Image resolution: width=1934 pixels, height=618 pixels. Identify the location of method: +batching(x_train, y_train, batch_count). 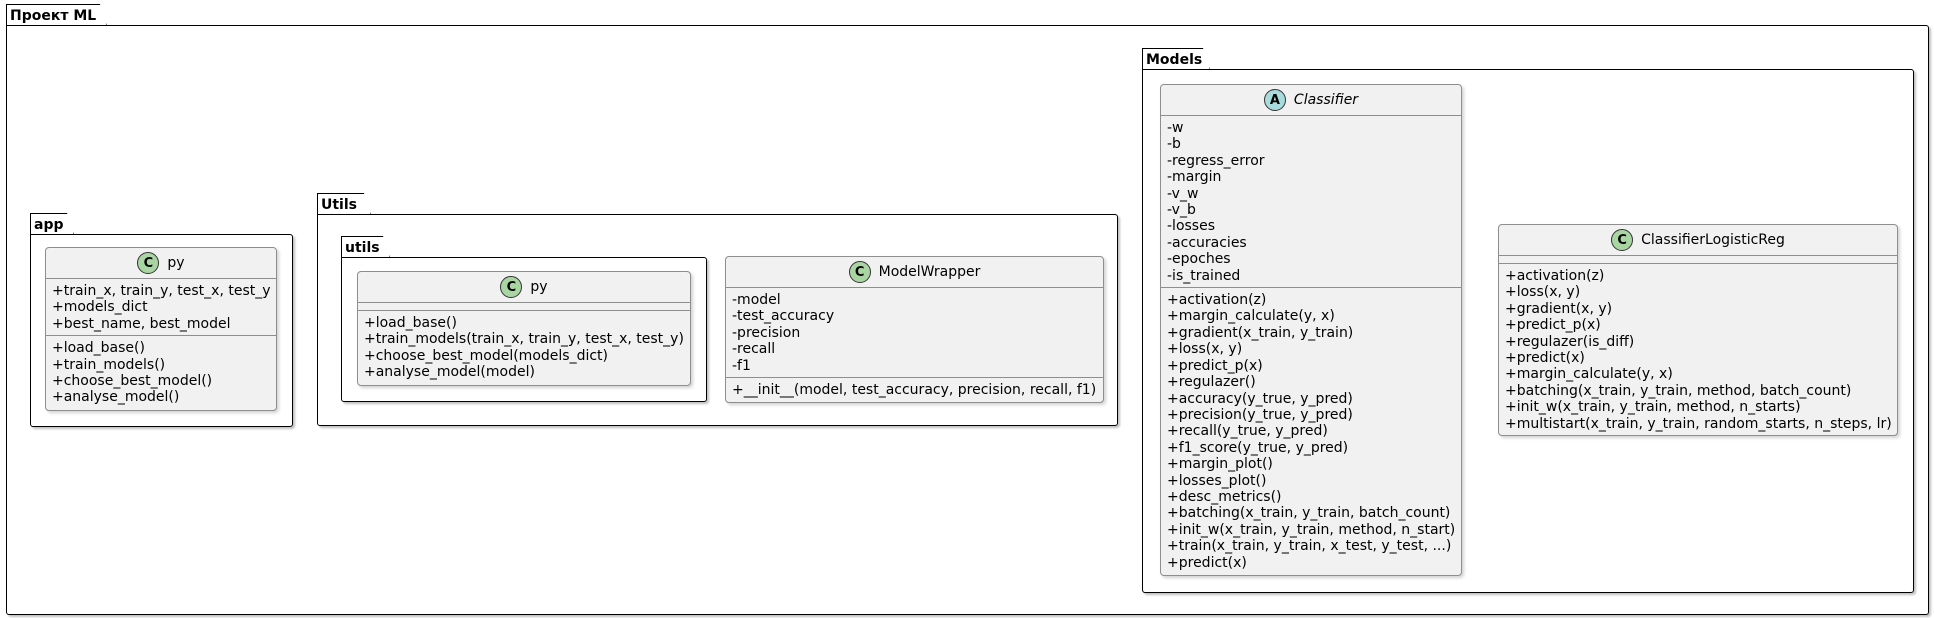
(1309, 513).